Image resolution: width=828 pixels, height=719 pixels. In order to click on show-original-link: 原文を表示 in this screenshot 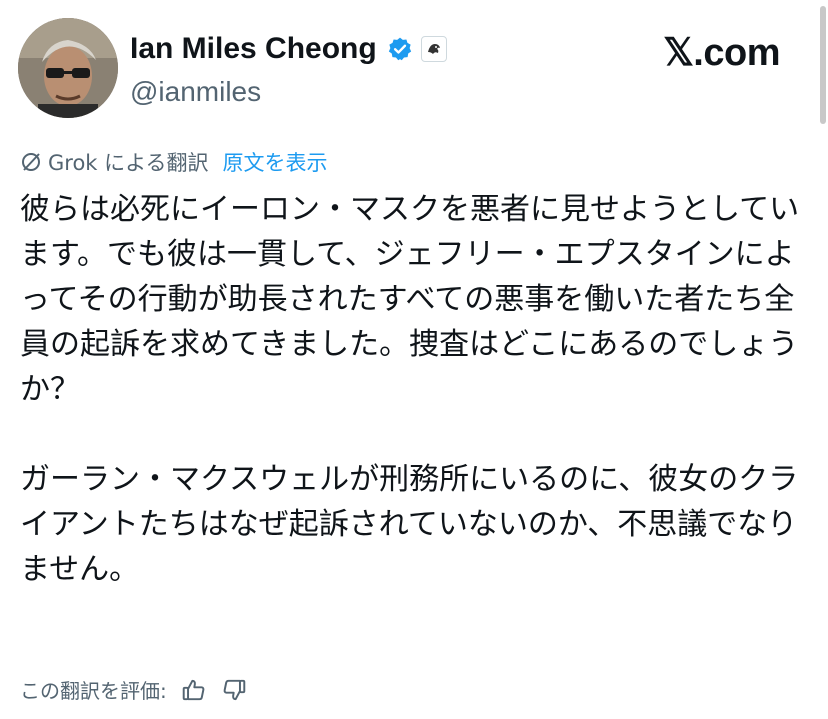, I will do `click(275, 162)`.